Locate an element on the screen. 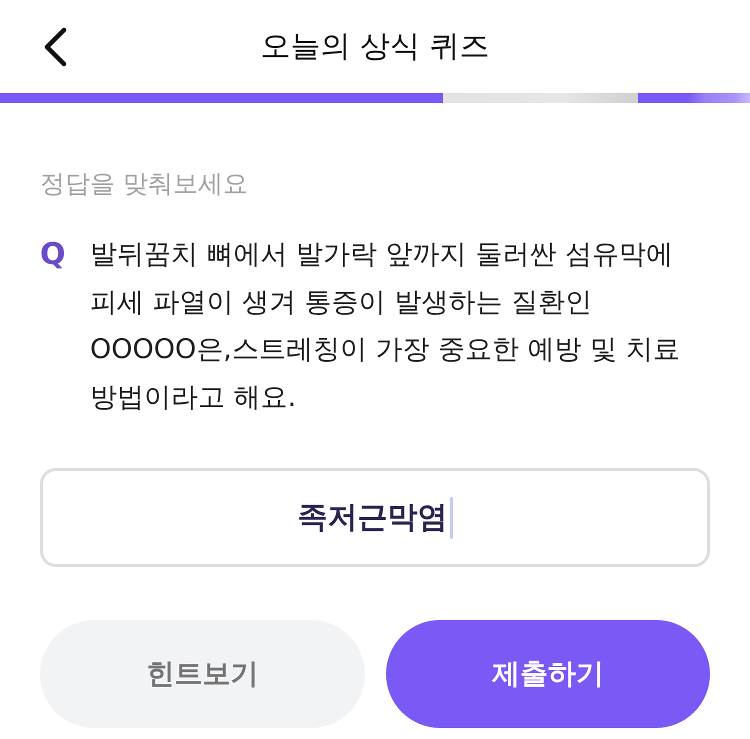  submit-button: 제출하기 is located at coordinates (548, 674).